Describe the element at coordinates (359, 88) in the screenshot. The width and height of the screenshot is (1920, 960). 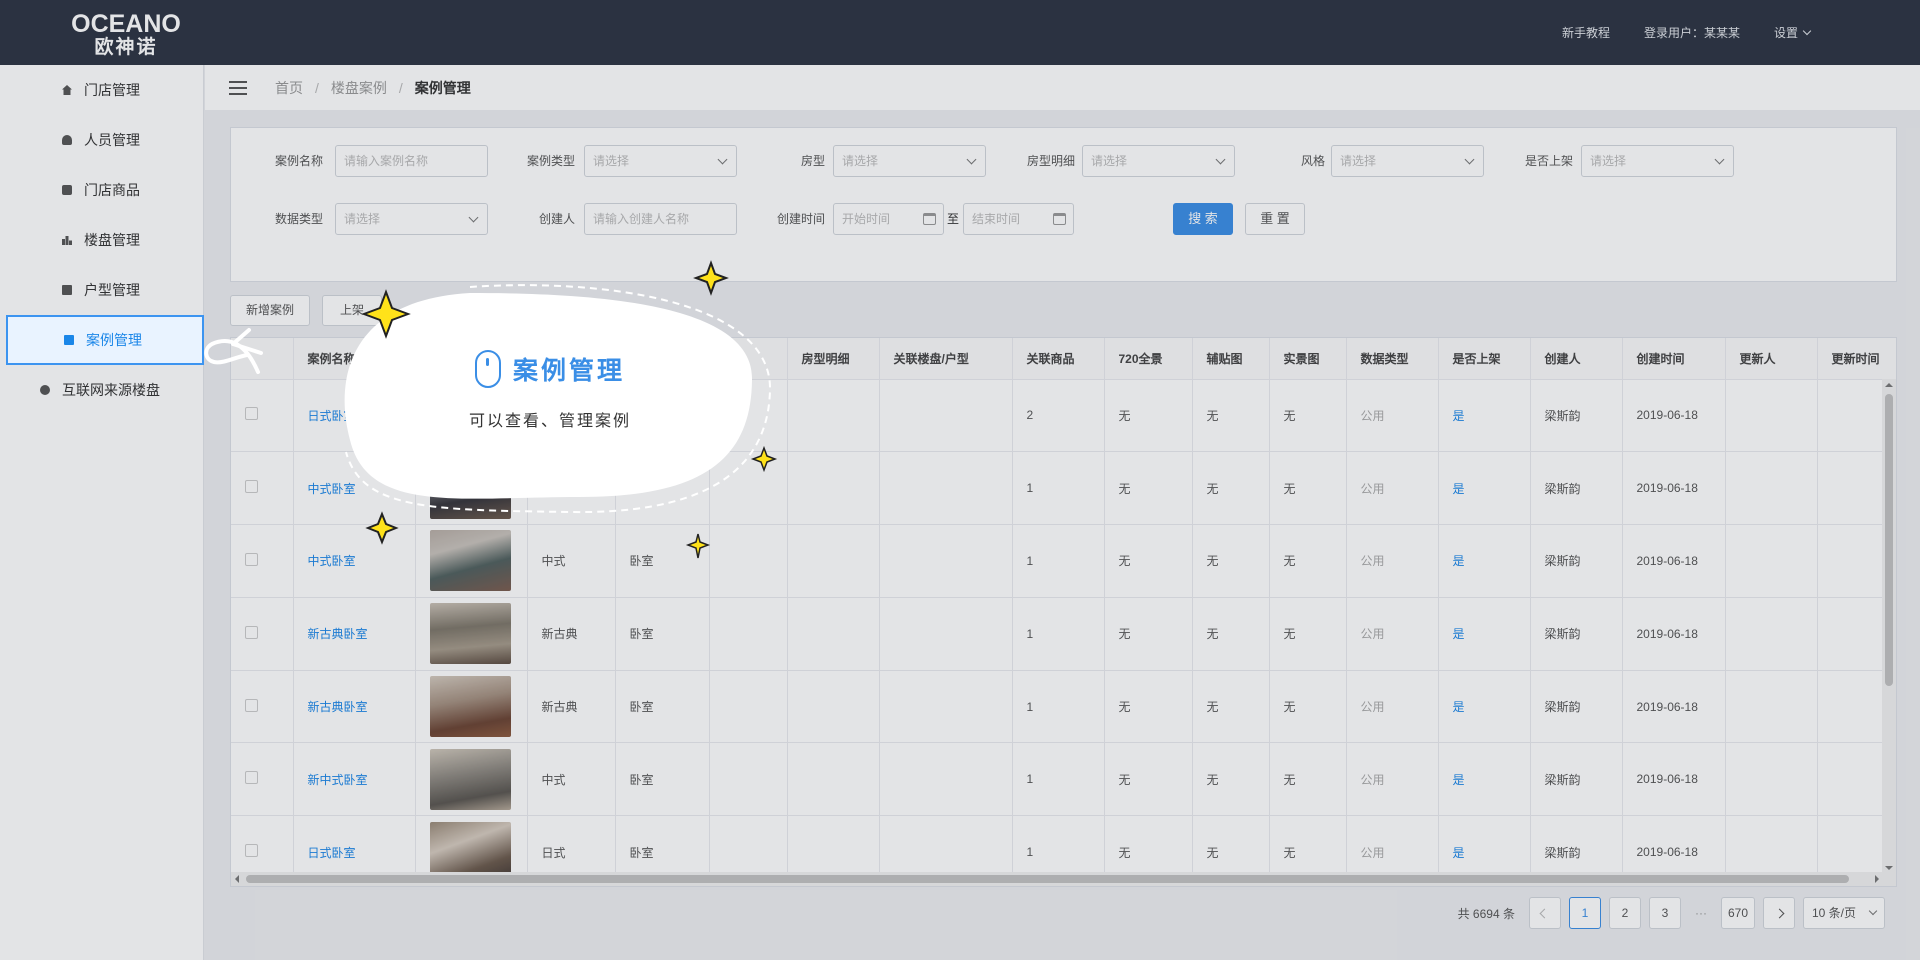
I see `breadcrumb-section: 楼盘案例` at that location.